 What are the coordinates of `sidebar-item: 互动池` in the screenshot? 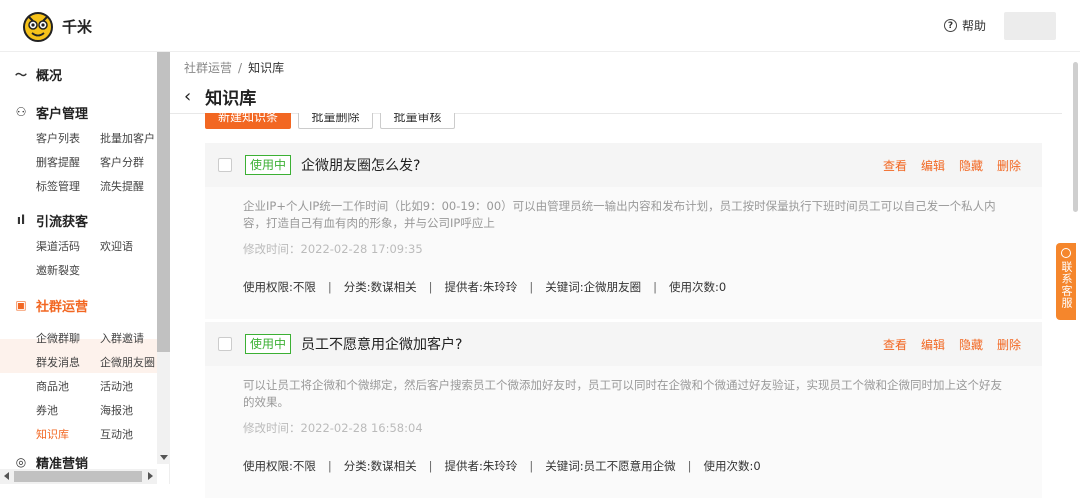 It's located at (132, 435).